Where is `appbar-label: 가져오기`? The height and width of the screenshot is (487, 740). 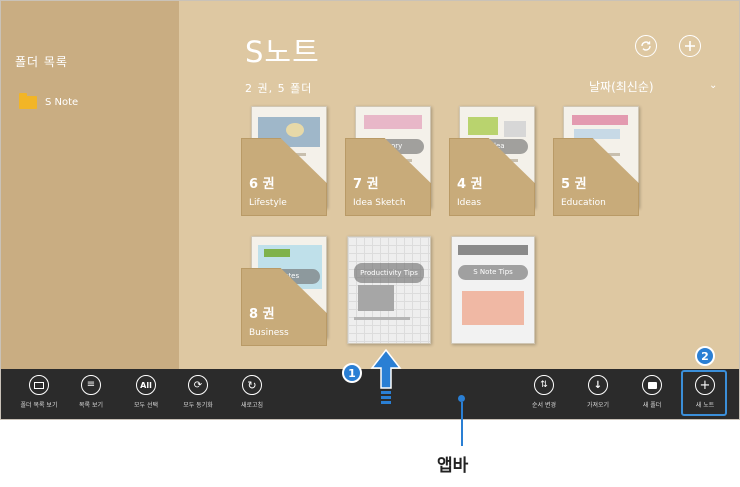 appbar-label: 가져오기 is located at coordinates (598, 405).